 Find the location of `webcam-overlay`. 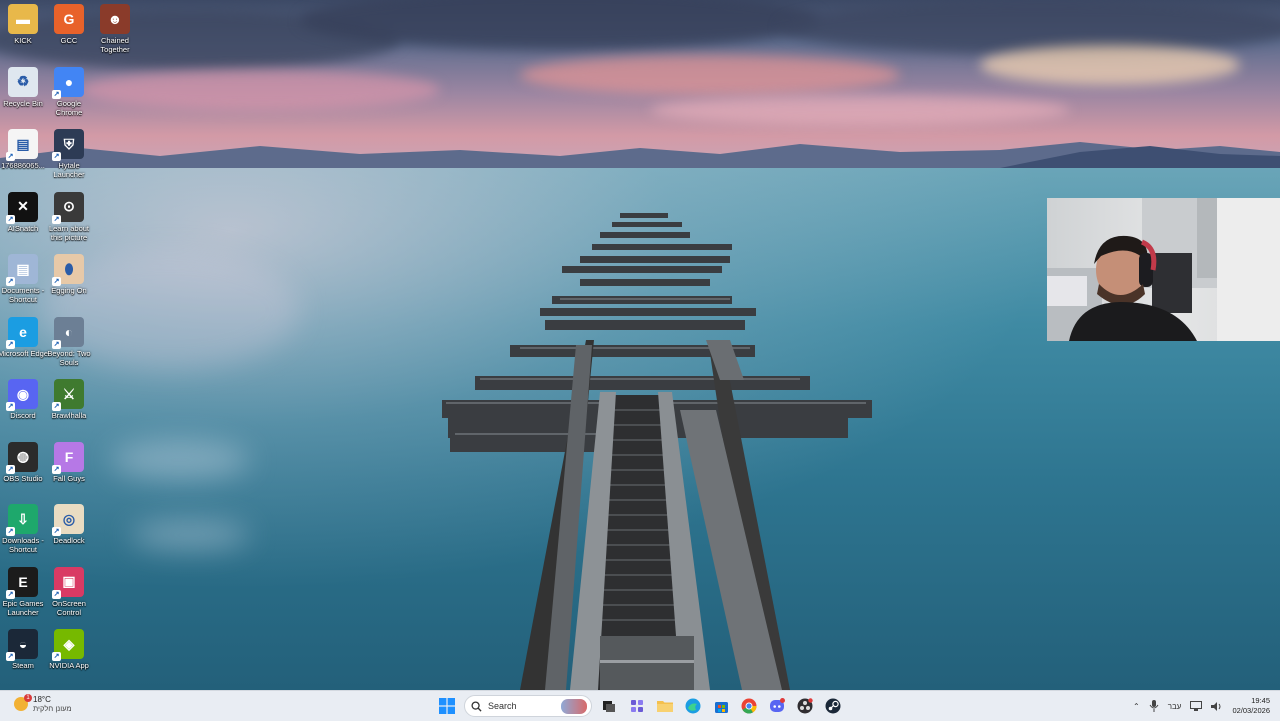

webcam-overlay is located at coordinates (1163, 269).